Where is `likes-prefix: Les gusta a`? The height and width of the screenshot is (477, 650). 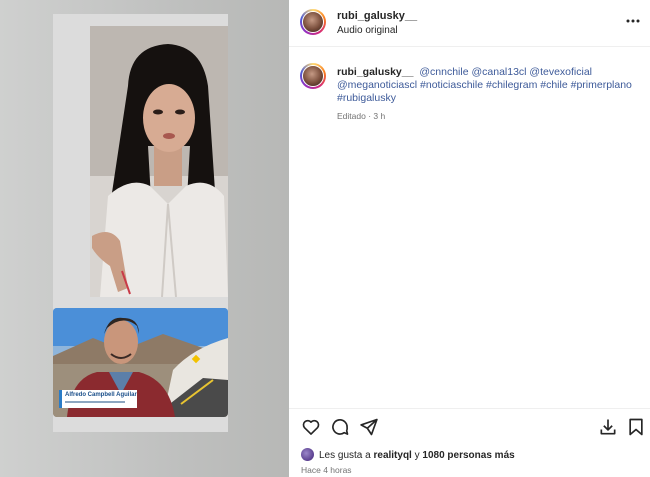 likes-prefix: Les gusta a is located at coordinates (346, 455).